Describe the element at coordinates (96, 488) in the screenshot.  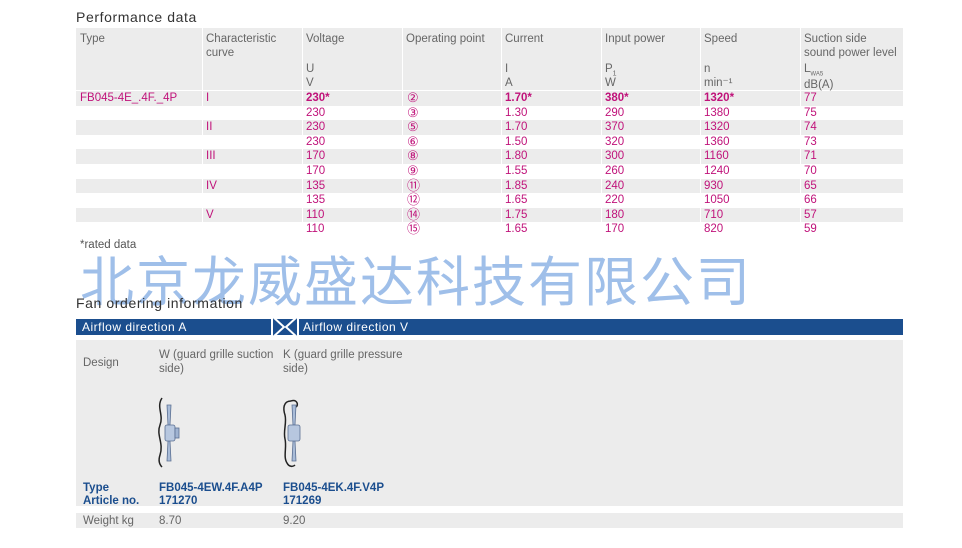
I see `type-label: Type` at that location.